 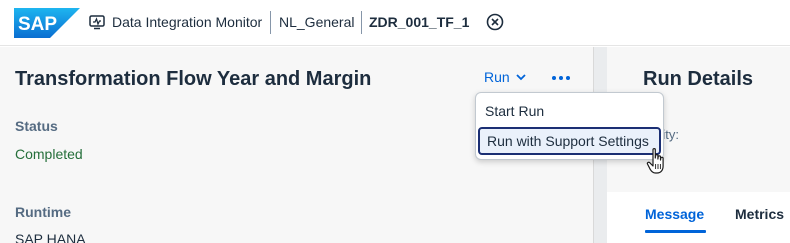 I want to click on runtime-value: SAP HANA, so click(x=50, y=237).